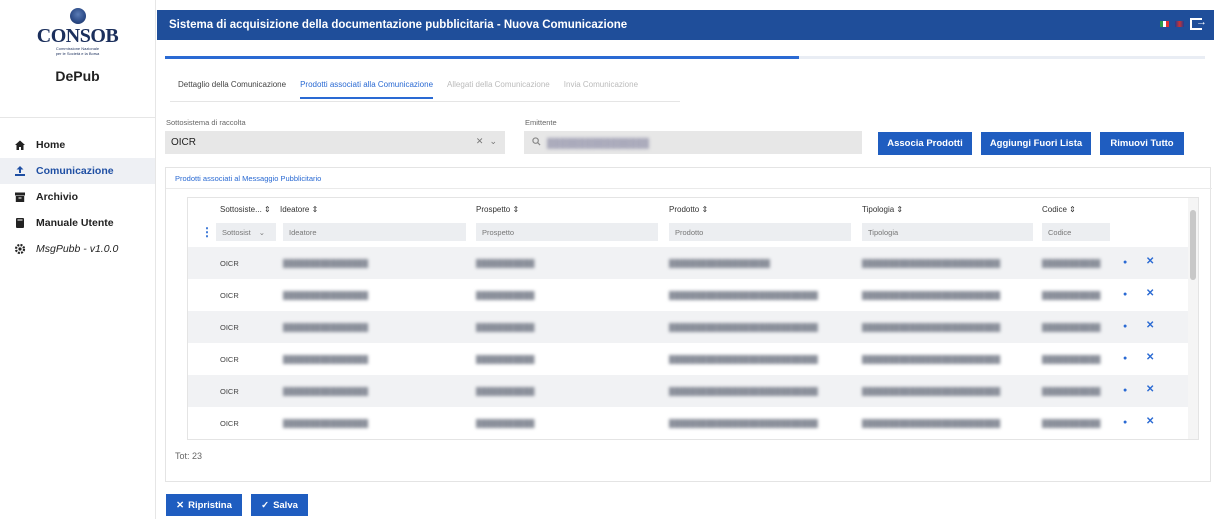  I want to click on salva-button: ✓ Salva, so click(279, 505).